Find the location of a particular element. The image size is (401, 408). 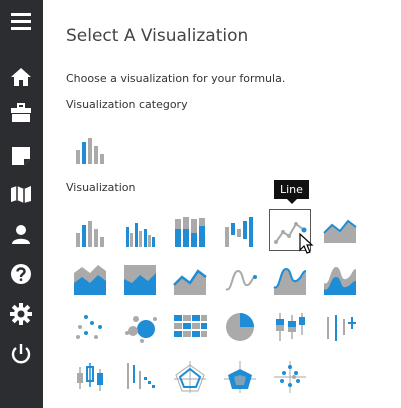

stacked-area-chart-icon is located at coordinates (90, 280).